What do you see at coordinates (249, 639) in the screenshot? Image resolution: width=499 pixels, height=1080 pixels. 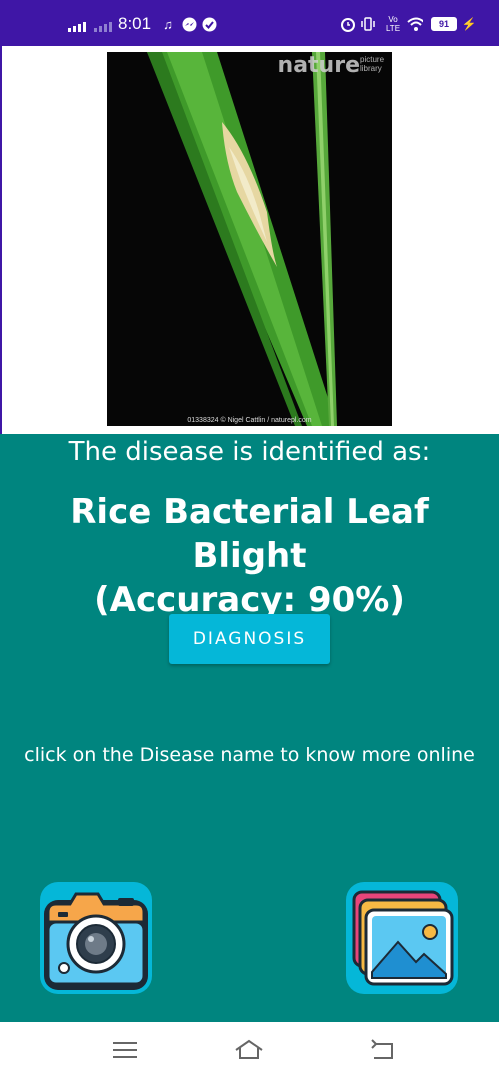 I see `diagnosis-button: DIAGNOSIS` at bounding box center [249, 639].